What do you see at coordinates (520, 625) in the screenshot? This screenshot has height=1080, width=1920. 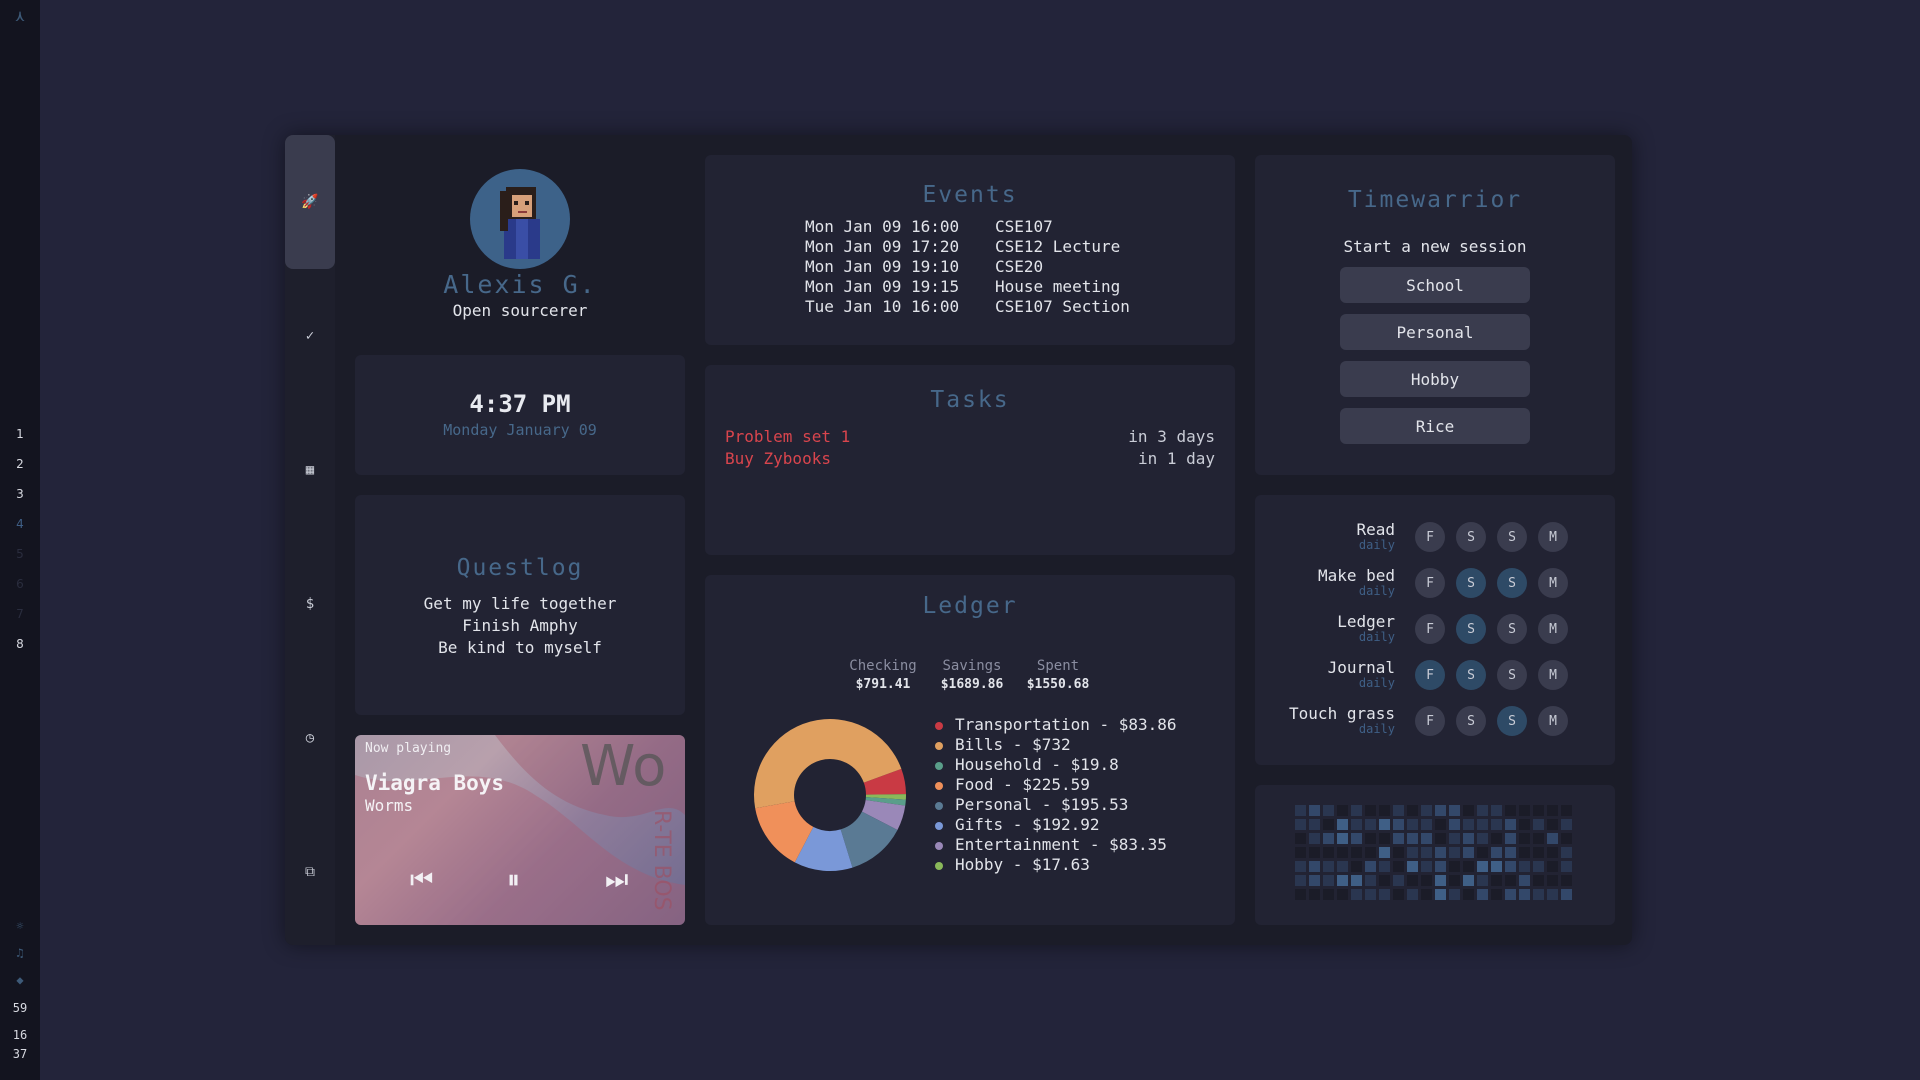 I see `quest-item: Finish Amphy` at bounding box center [520, 625].